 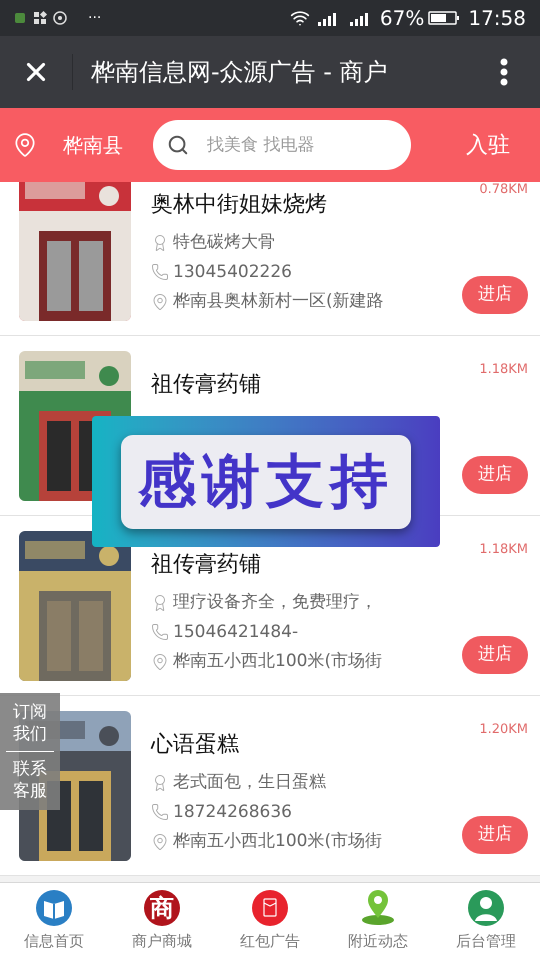 What do you see at coordinates (240, 72) in the screenshot?
I see `window-title: 桦南信息网-众源广告 - 商户` at bounding box center [240, 72].